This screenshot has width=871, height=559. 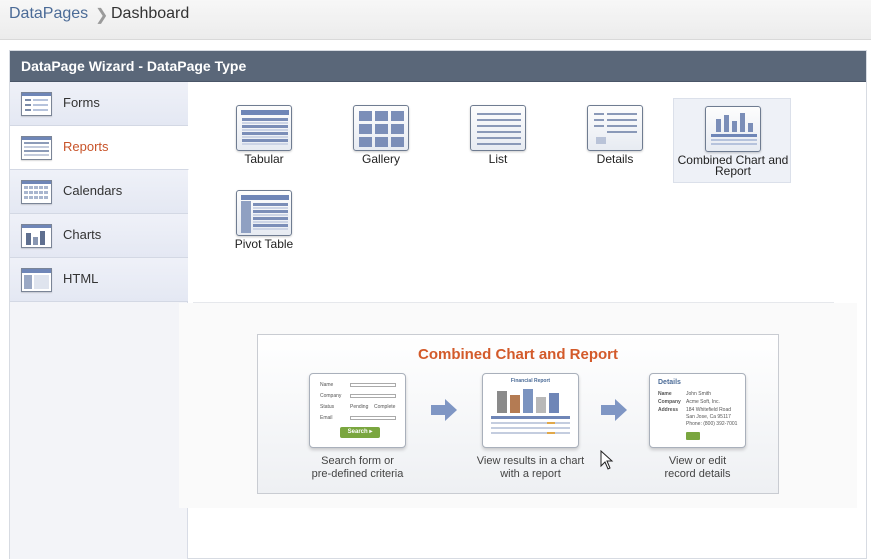 I want to click on type-tile-label: Tabular, so click(x=264, y=159).